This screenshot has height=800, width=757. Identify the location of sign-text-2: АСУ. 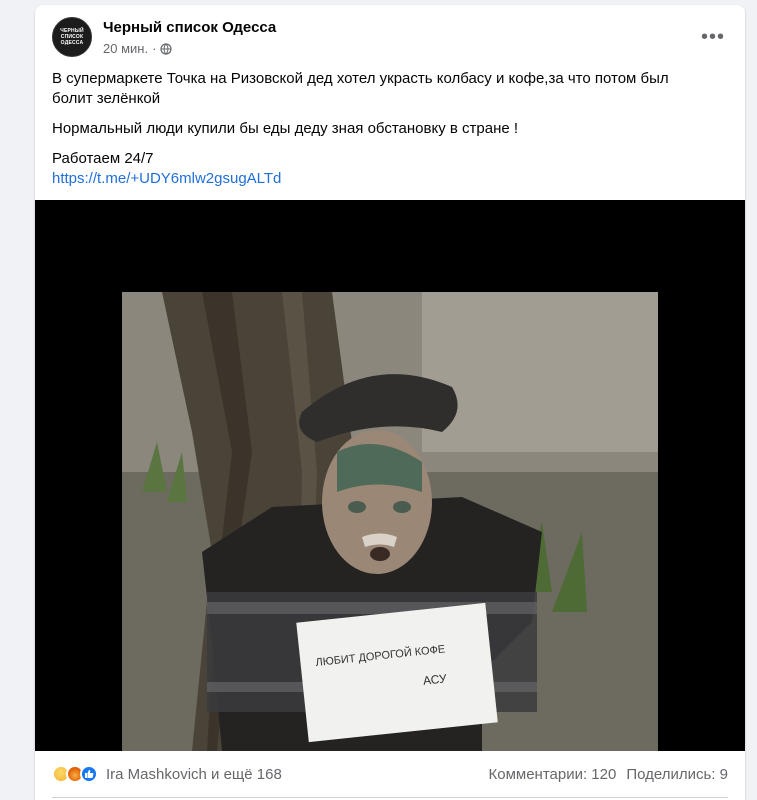
(434, 679).